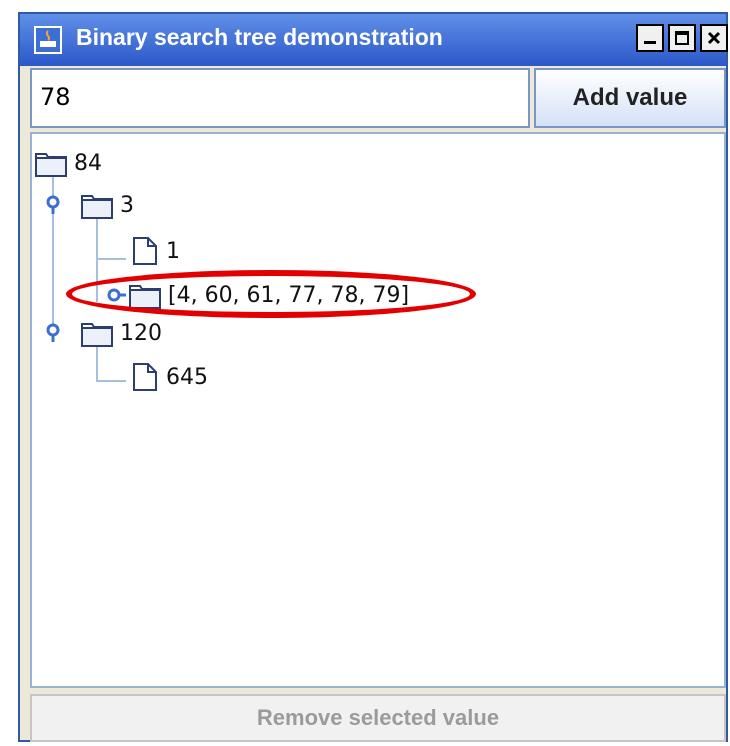 Image resolution: width=730 pixels, height=746 pixels. What do you see at coordinates (259, 37) in the screenshot?
I see `window-title: Binary search tree demonstration` at bounding box center [259, 37].